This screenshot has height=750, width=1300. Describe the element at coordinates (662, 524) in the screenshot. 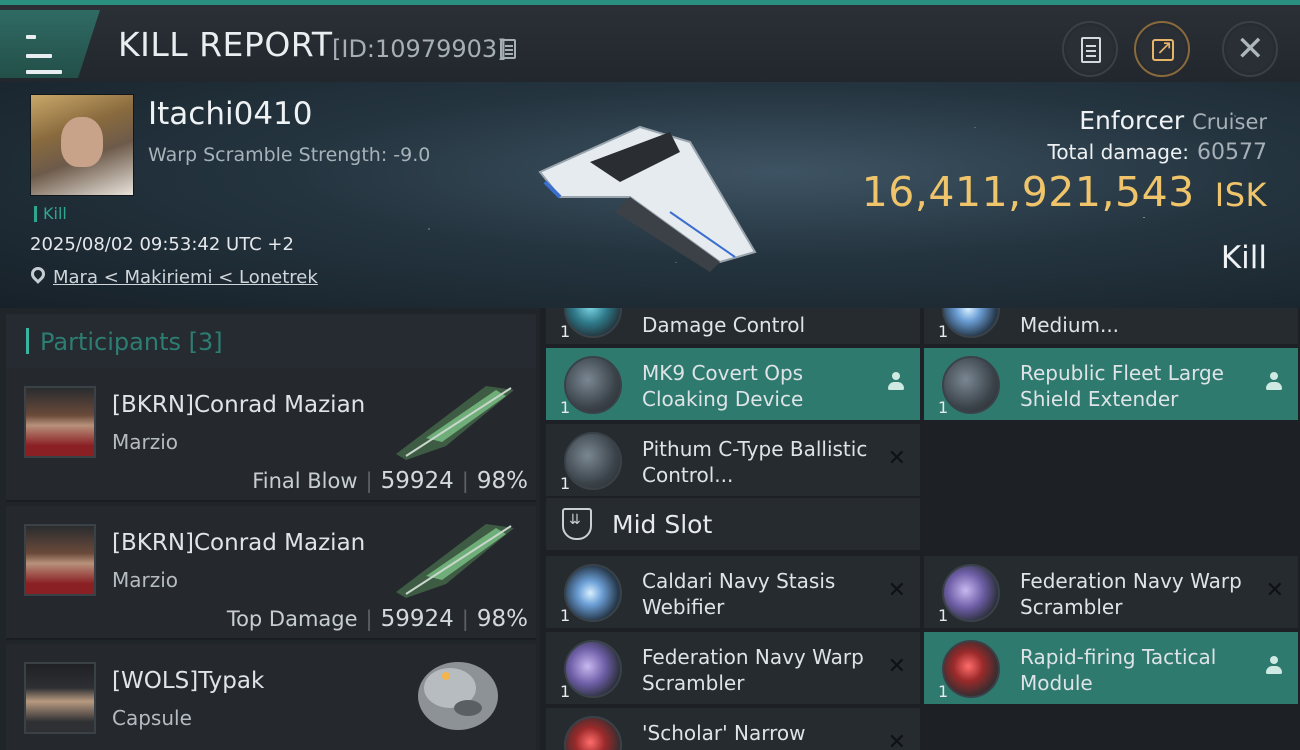

I see `mid-slot-title: Mid Slot` at that location.